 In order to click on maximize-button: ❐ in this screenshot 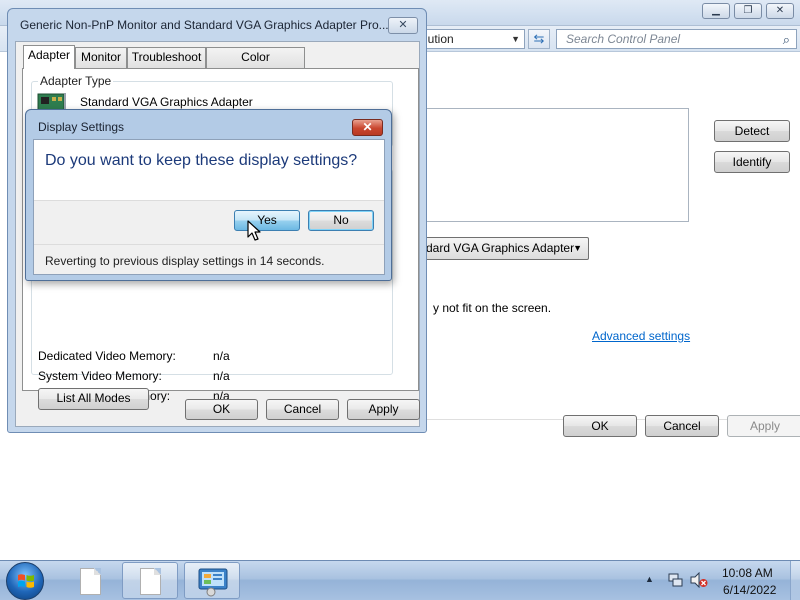, I will do `click(748, 11)`.